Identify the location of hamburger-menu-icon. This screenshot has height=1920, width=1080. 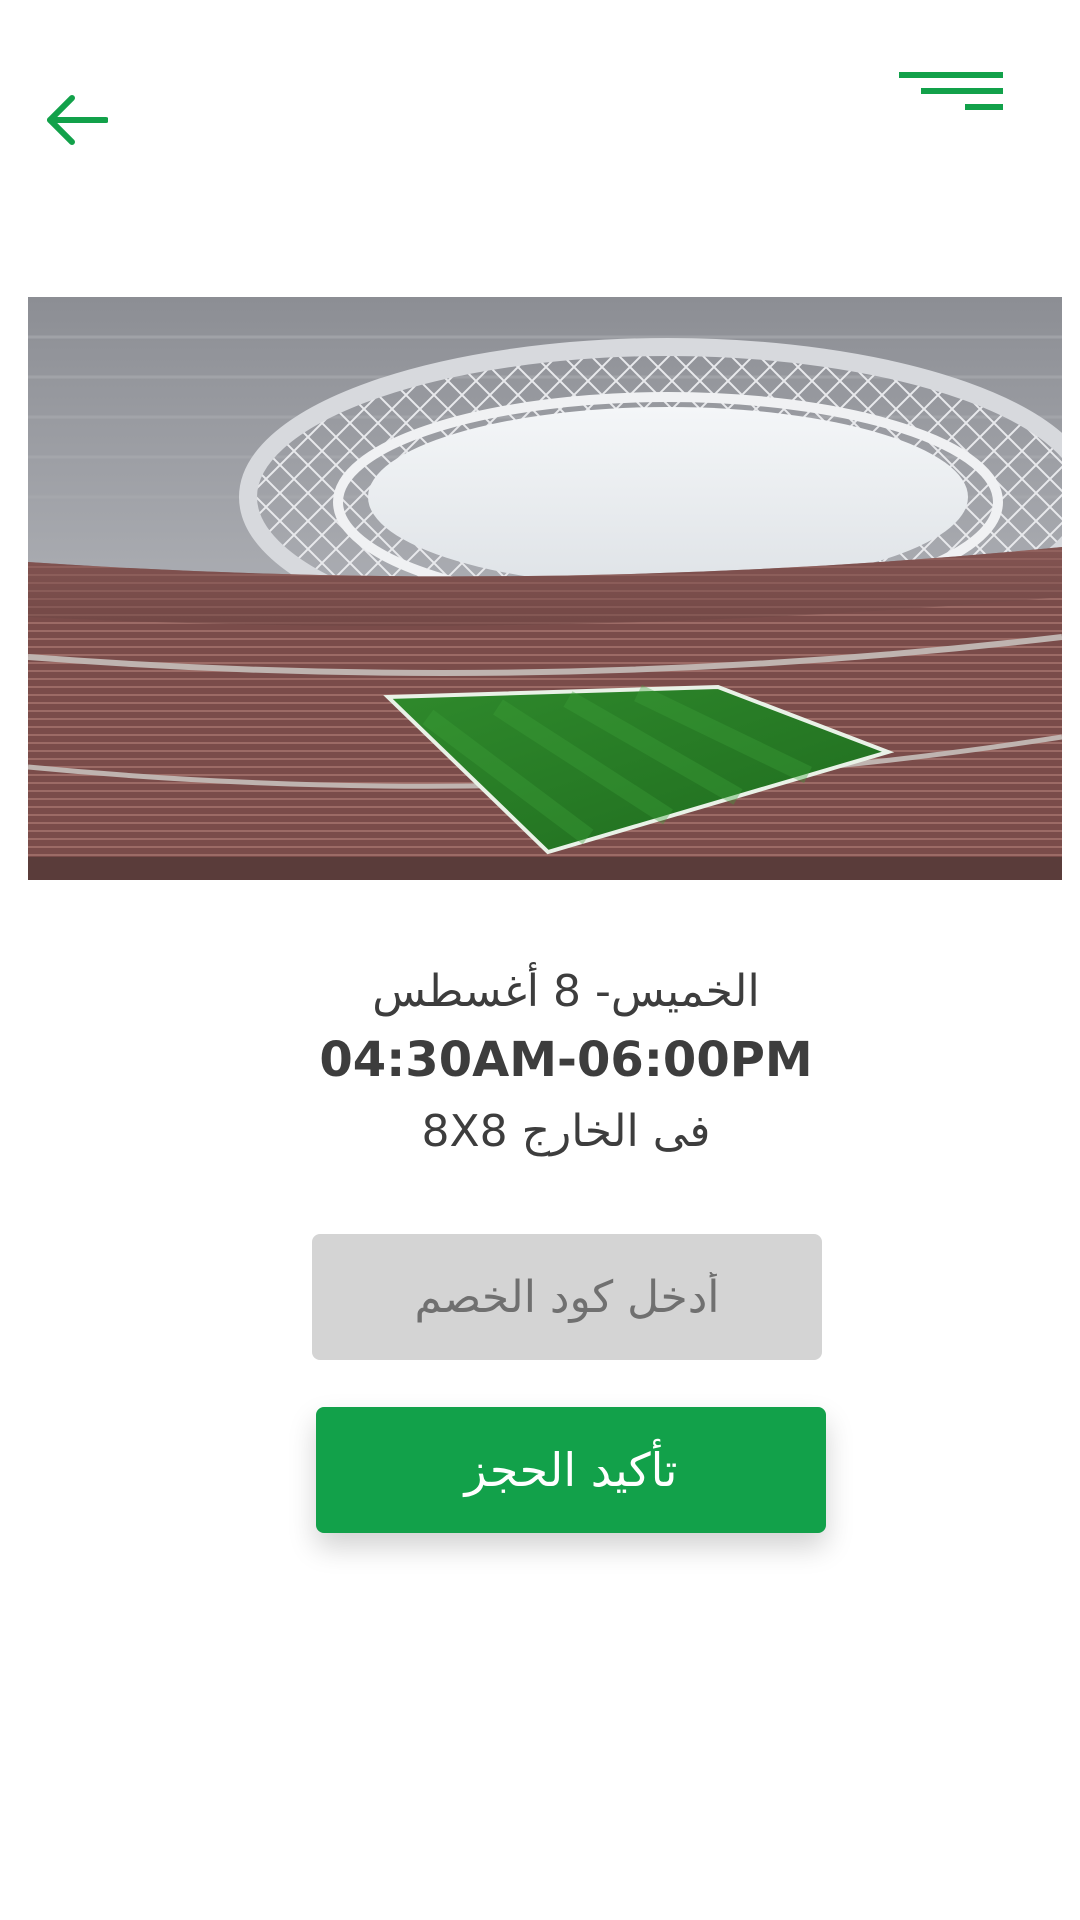
(951, 91).